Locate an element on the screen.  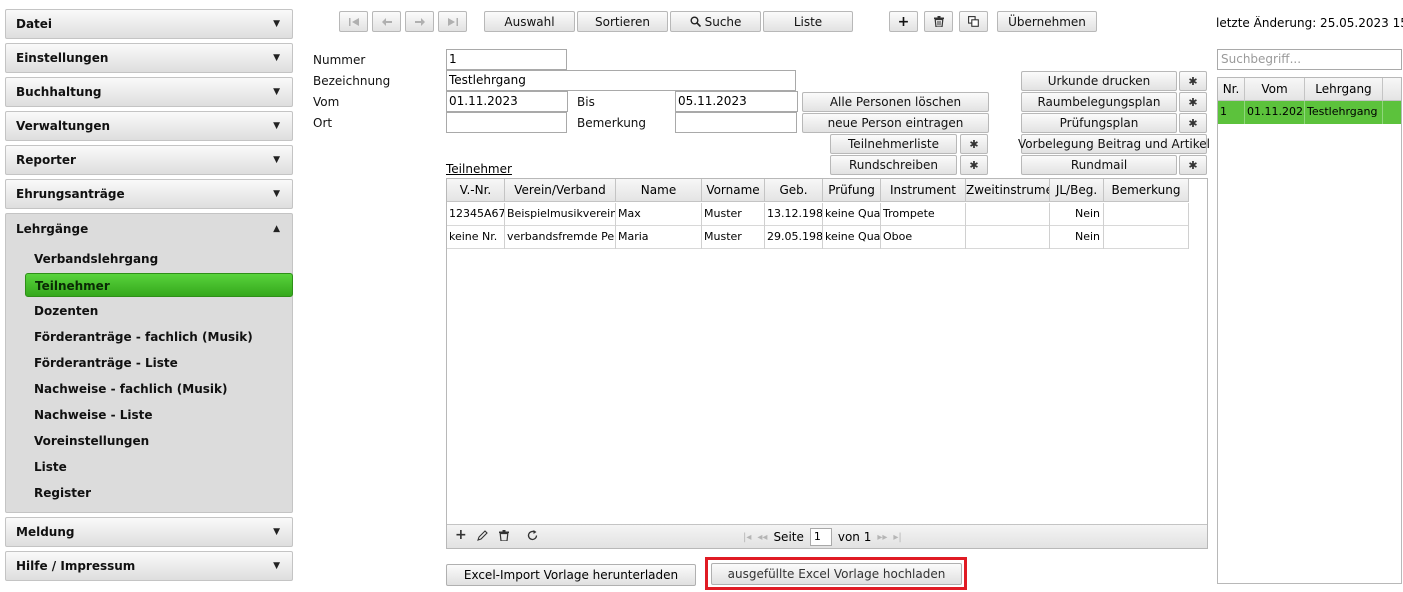
uebernehmen-button: Übernehmen is located at coordinates (1047, 21).